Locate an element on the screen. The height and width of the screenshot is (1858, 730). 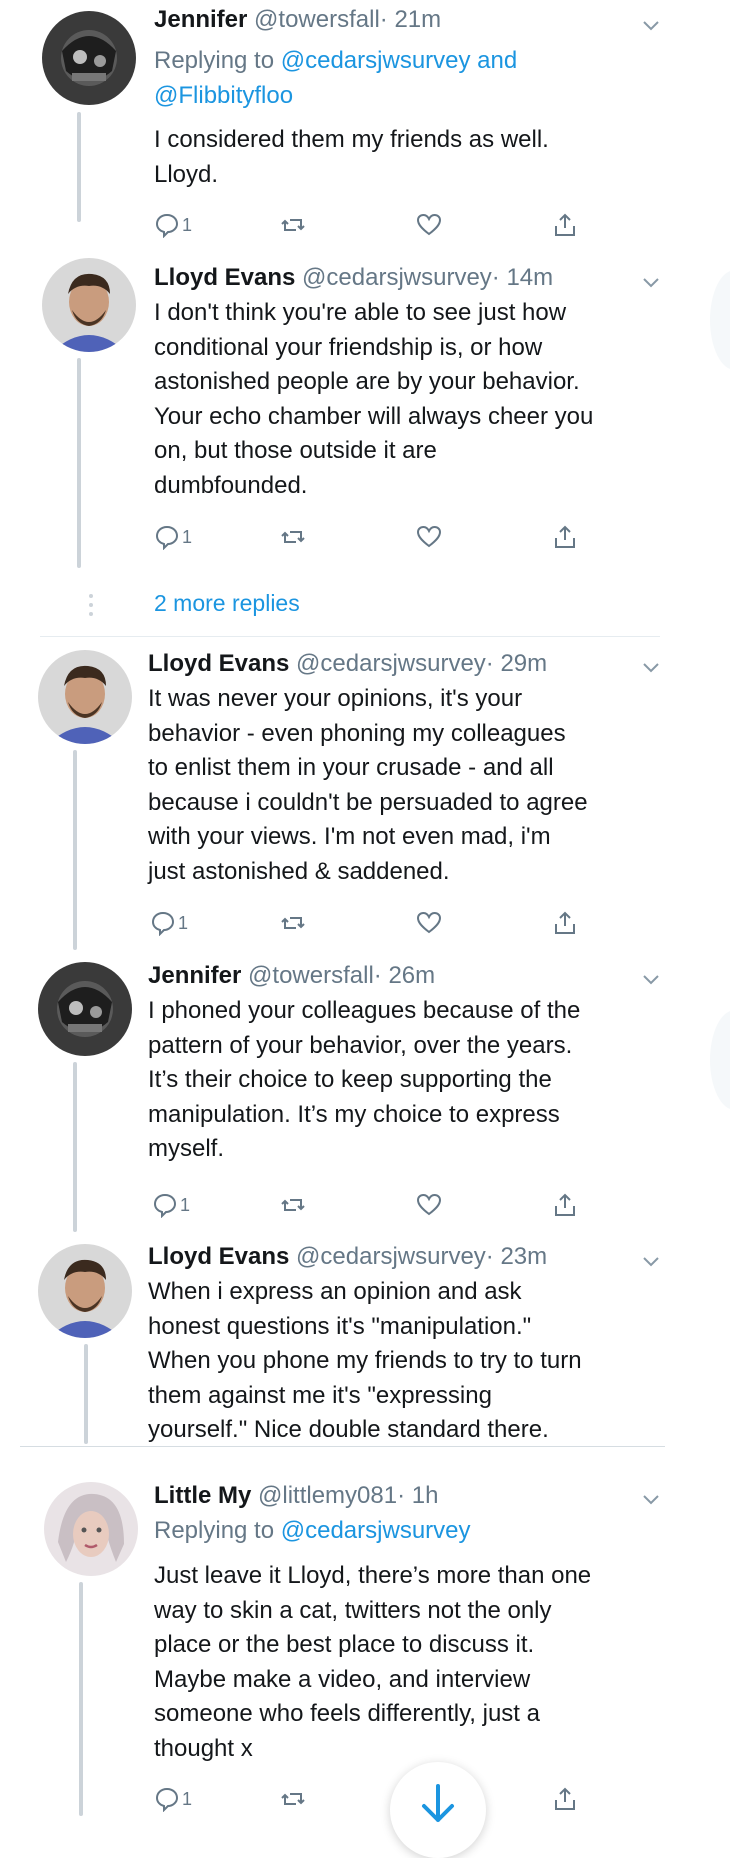
tweet-header: Jennifer @towersfall· 21m is located at coordinates (297, 20).